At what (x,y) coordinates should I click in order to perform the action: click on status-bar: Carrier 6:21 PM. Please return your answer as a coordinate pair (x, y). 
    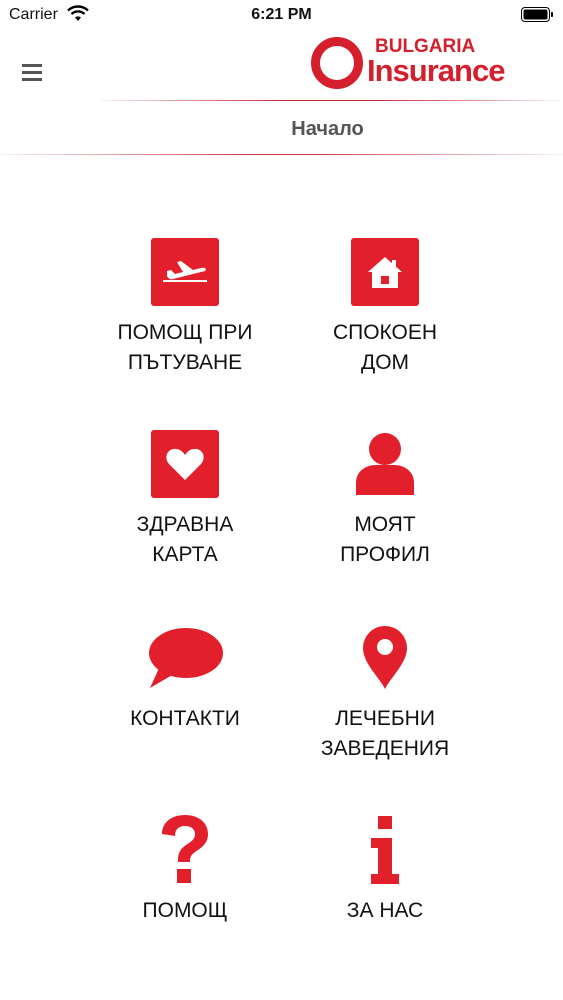
    Looking at the image, I should click on (281, 15).